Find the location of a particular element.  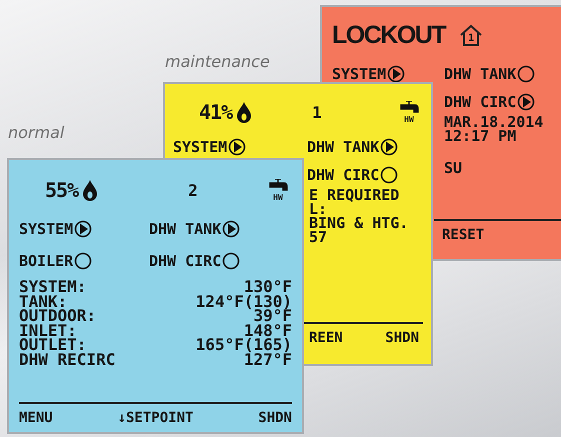

zone-number: 1 is located at coordinates (317, 112).